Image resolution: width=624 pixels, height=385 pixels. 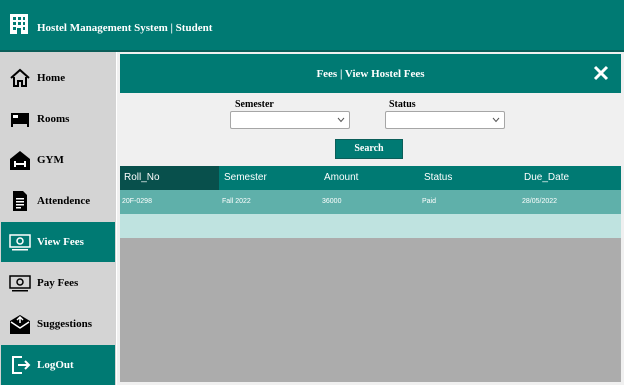 What do you see at coordinates (64, 201) in the screenshot?
I see `nav-attendence-label: Attendence` at bounding box center [64, 201].